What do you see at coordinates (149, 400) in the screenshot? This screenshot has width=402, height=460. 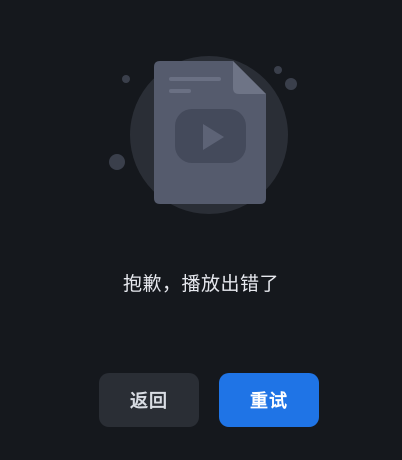 I see `back-button: 返回` at bounding box center [149, 400].